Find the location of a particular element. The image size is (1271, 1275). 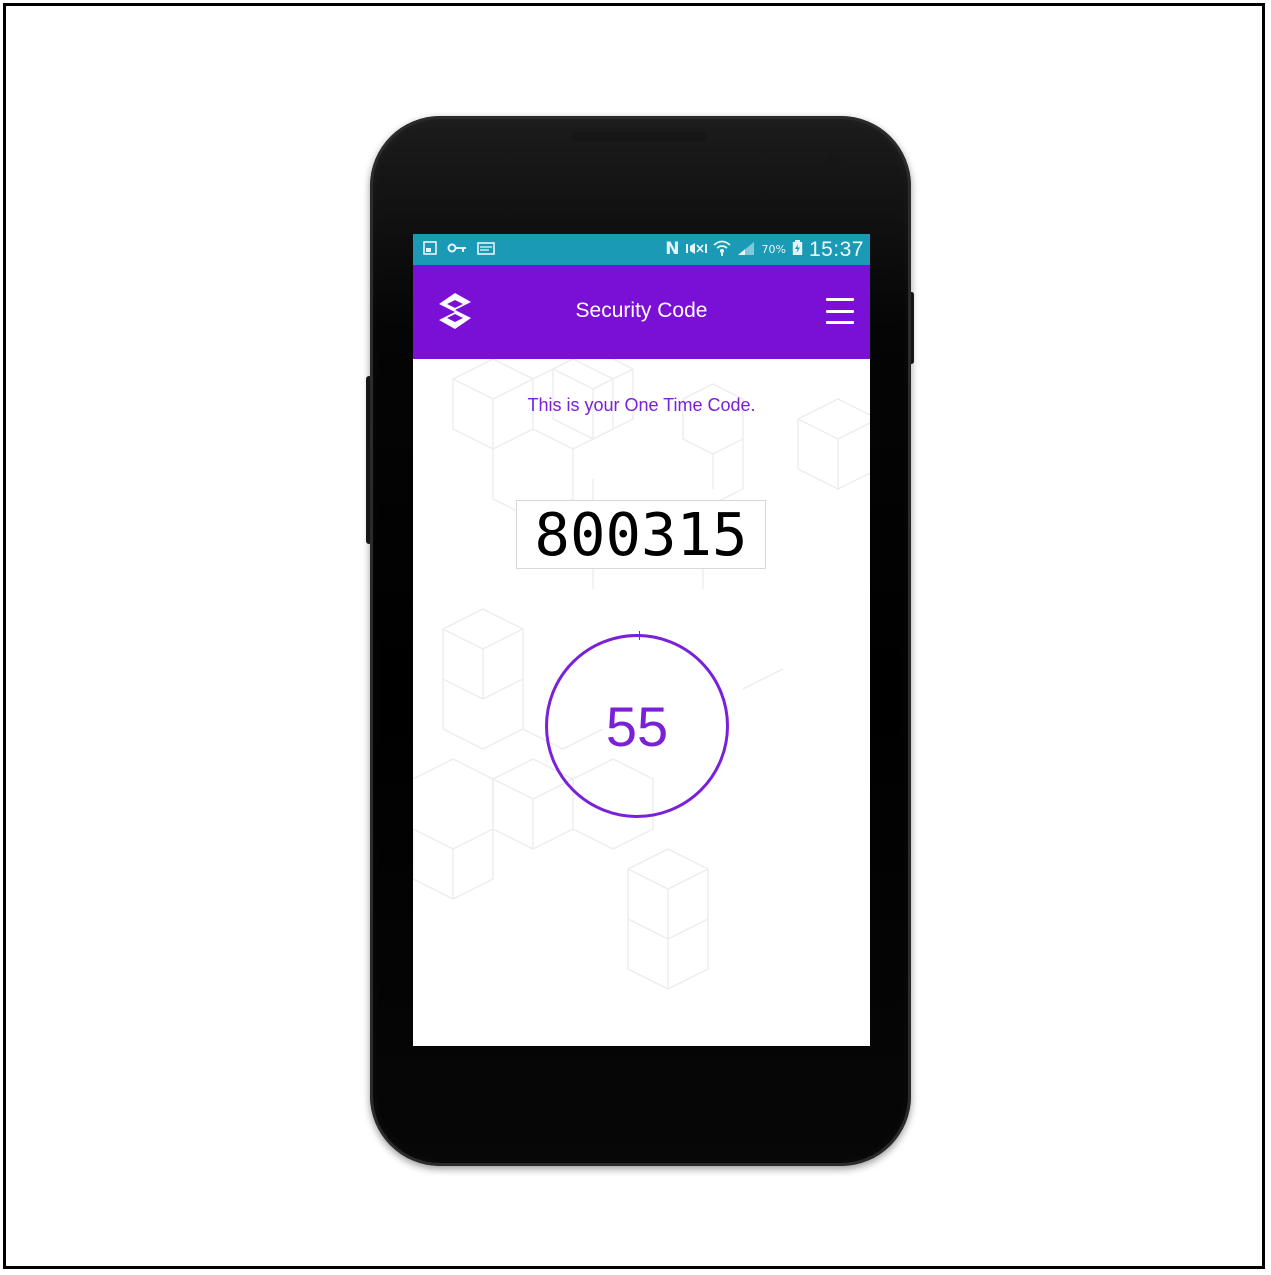

app-bar: Security Code is located at coordinates (641, 312).